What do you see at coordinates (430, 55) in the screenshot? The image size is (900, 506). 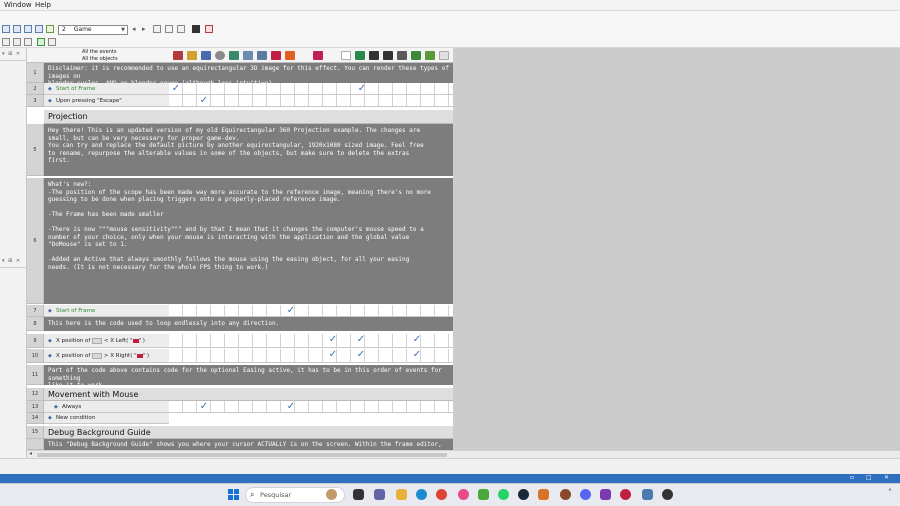 I see `picture-icon` at bounding box center [430, 55].